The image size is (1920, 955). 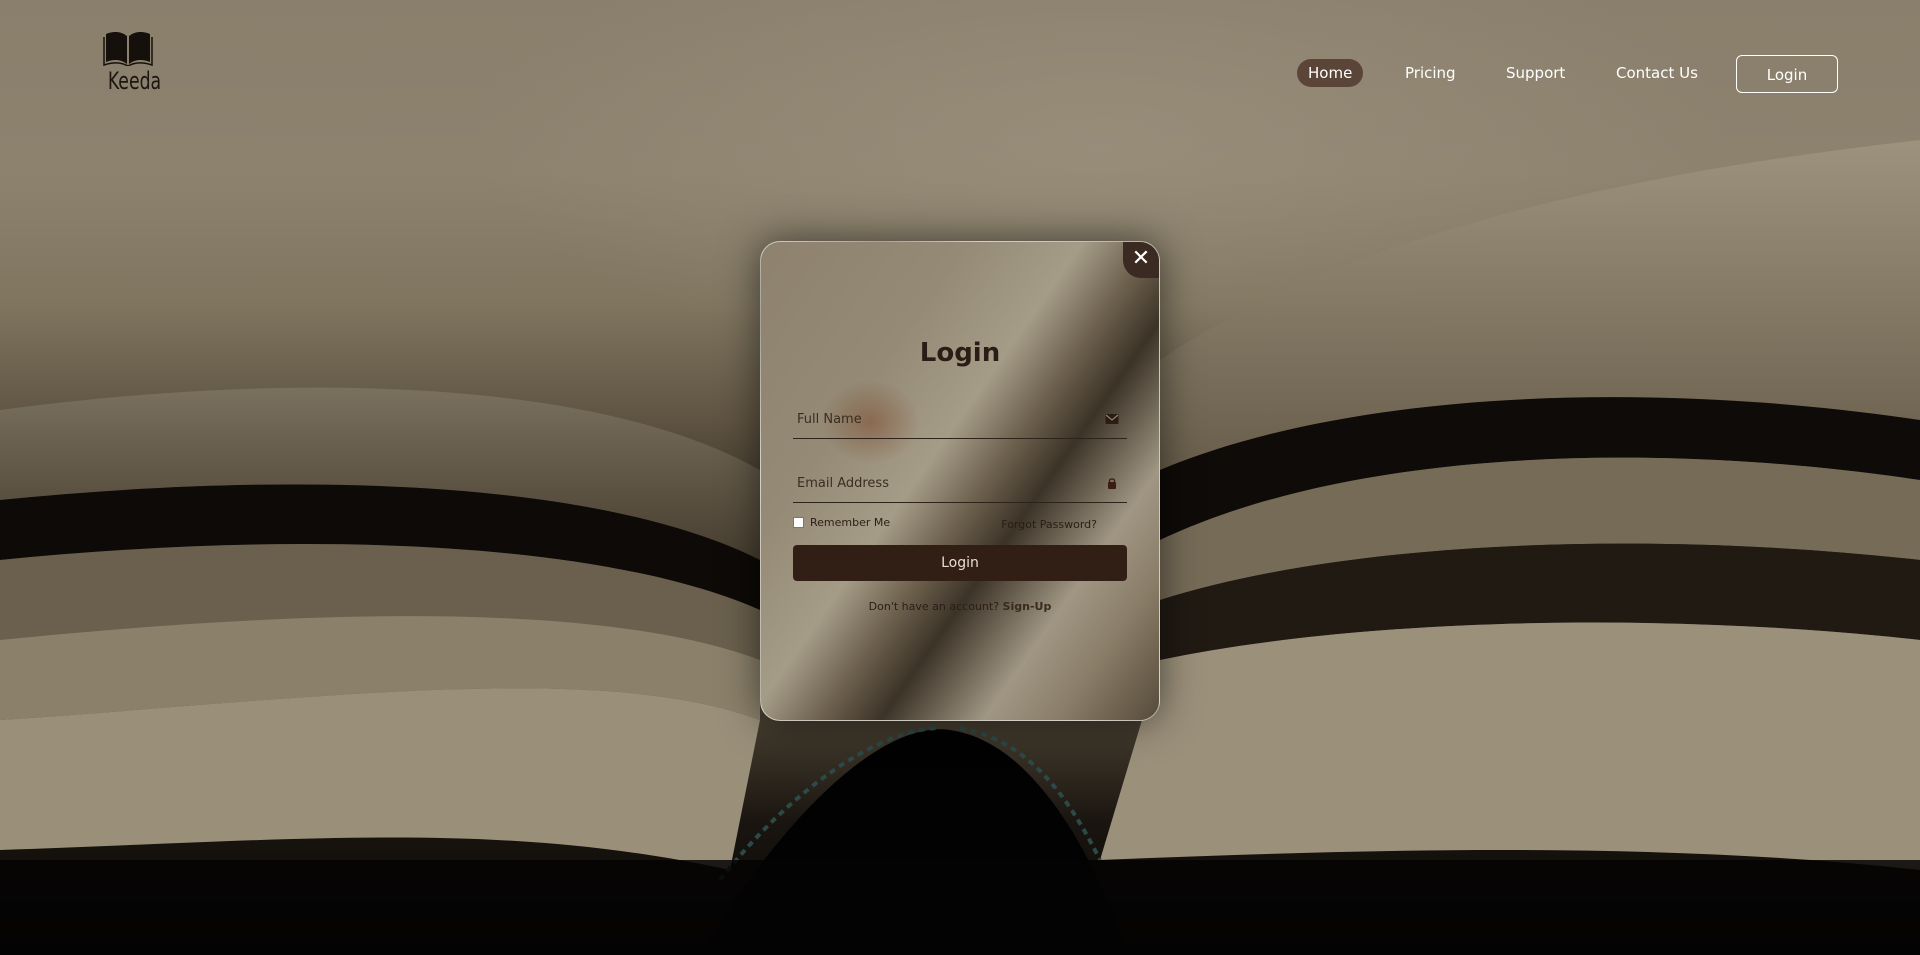 What do you see at coordinates (1112, 419) in the screenshot?
I see `envelope-icon` at bounding box center [1112, 419].